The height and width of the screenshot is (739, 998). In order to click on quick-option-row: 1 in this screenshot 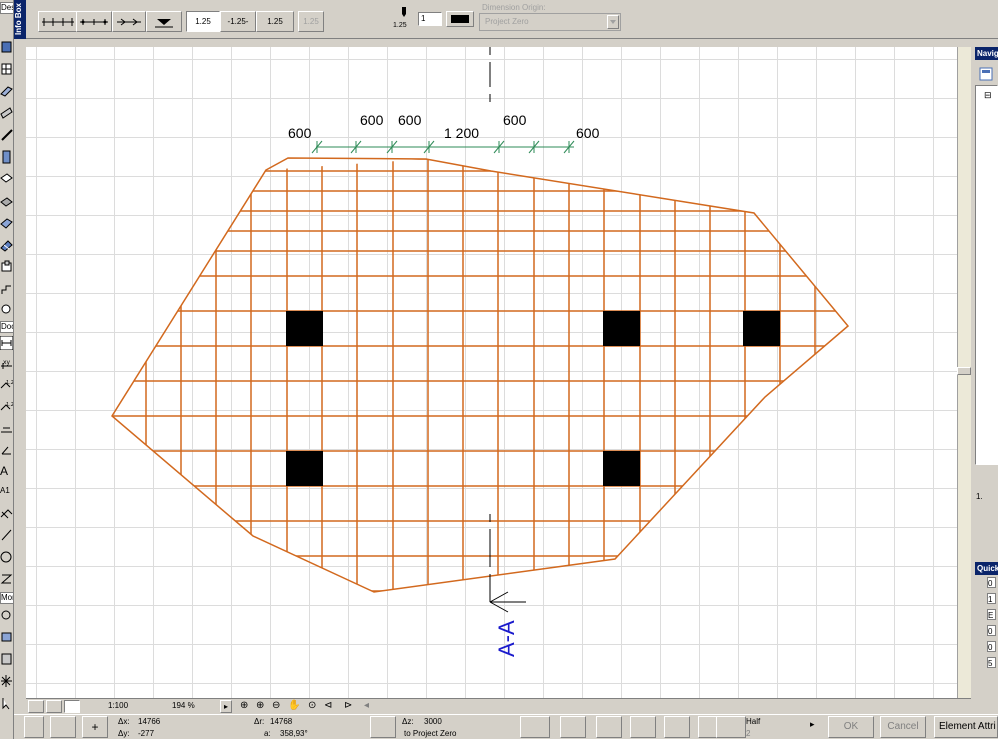, I will do `click(987, 599)`.